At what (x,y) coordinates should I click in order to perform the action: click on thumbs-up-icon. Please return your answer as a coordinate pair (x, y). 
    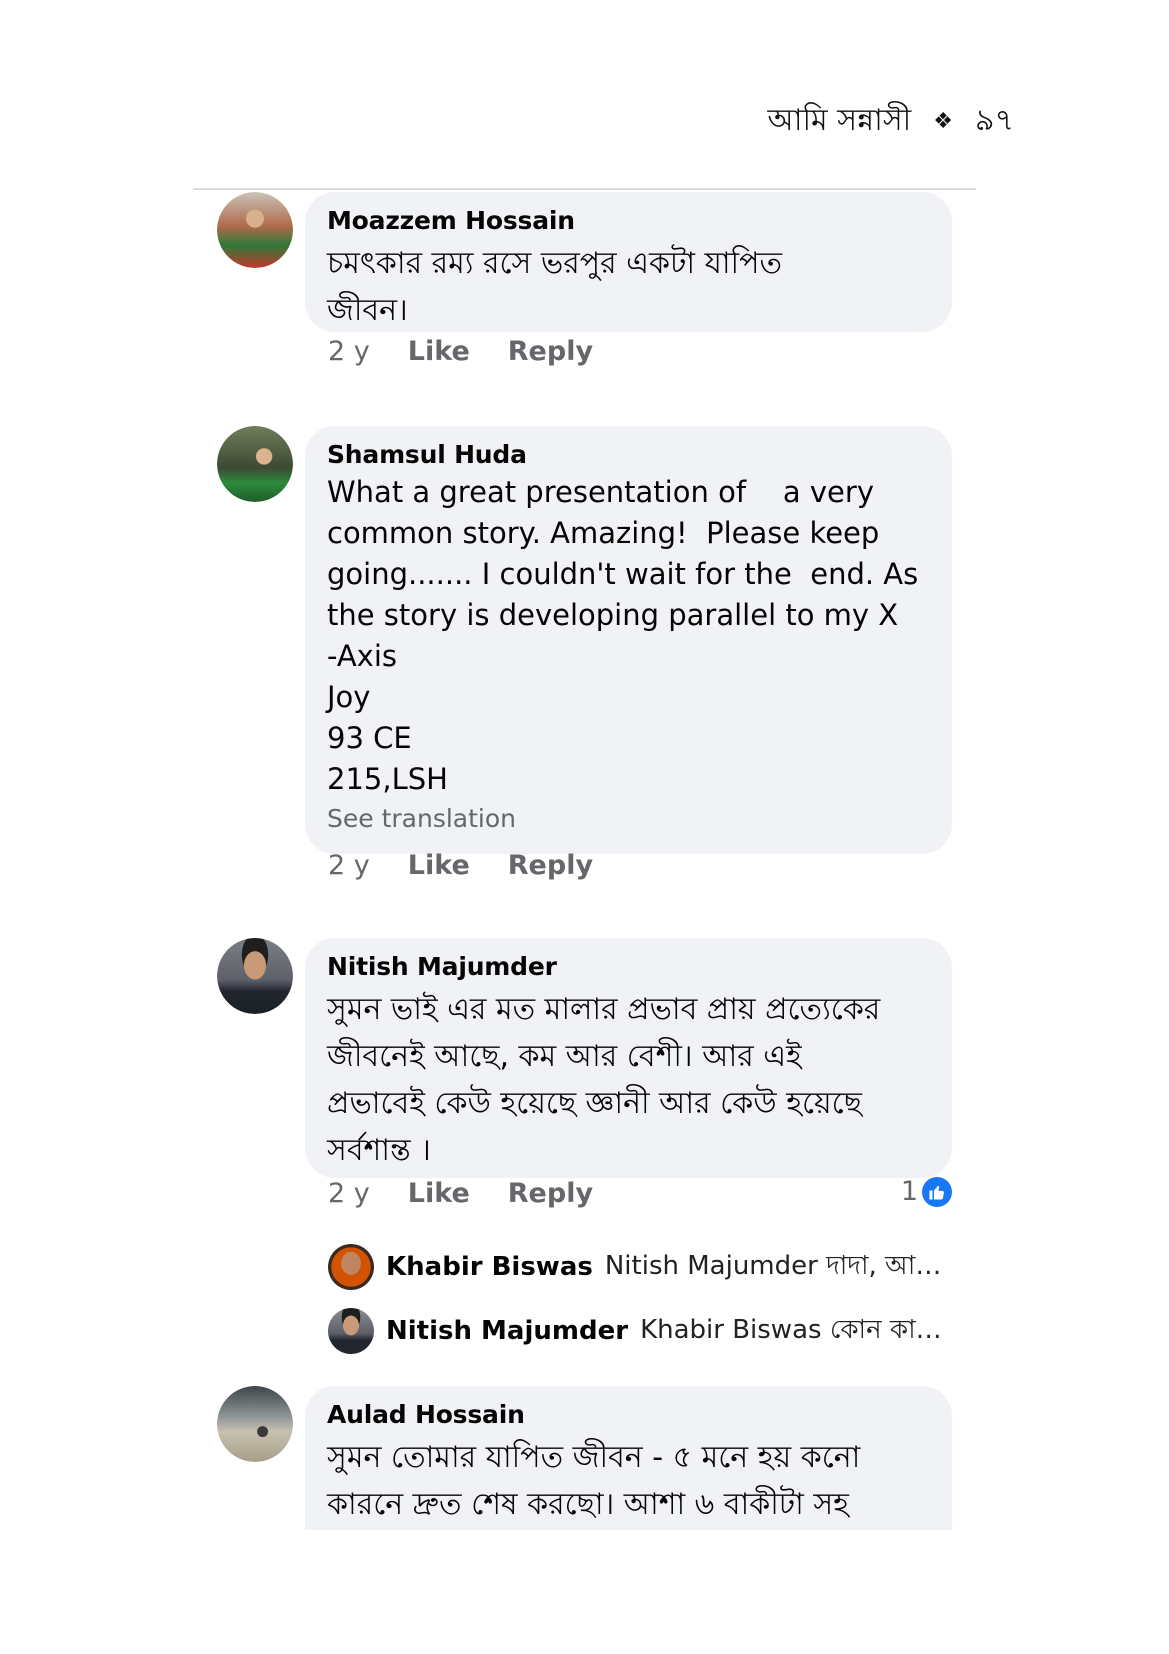
    Looking at the image, I should click on (937, 1191).